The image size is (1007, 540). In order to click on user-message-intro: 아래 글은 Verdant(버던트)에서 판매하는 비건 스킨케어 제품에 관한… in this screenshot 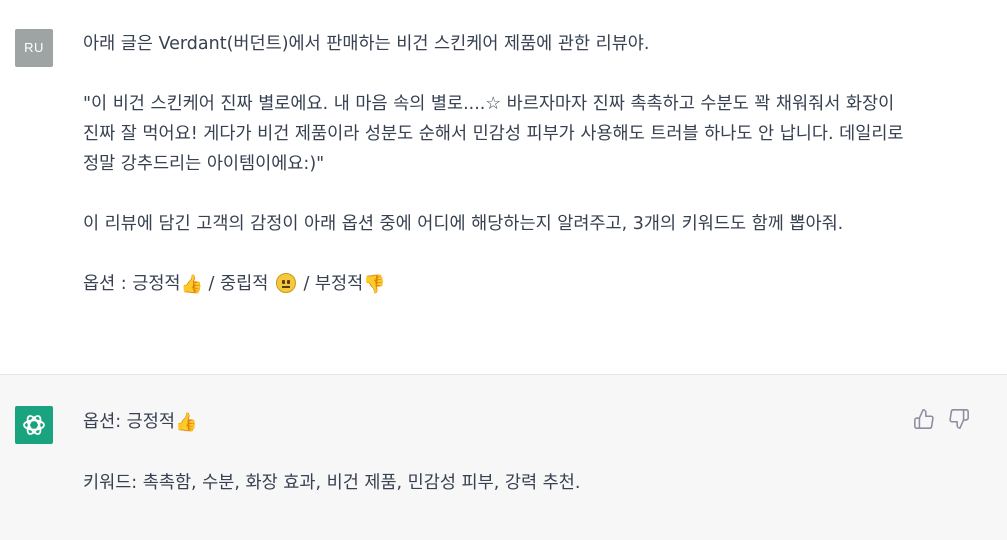, I will do `click(366, 44)`.